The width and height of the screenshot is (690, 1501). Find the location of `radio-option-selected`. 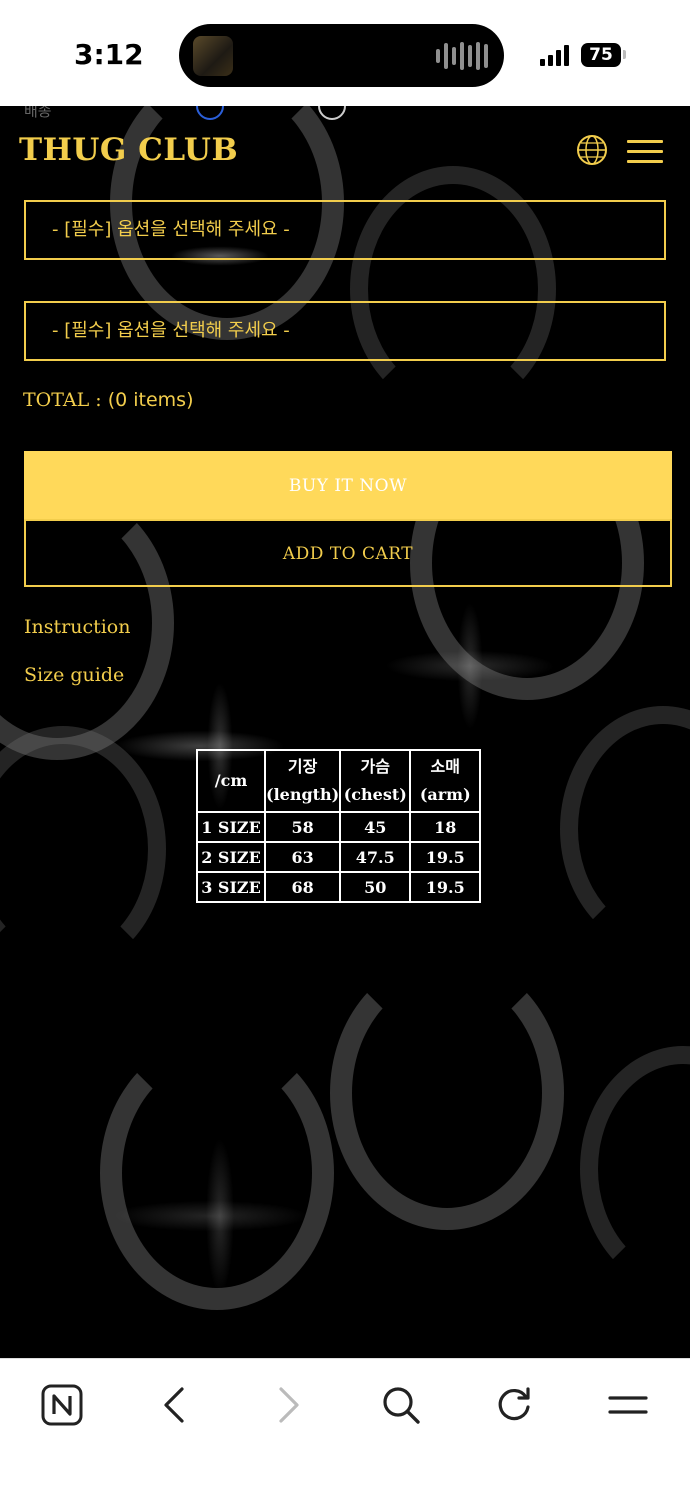

radio-option-selected is located at coordinates (210, 113).